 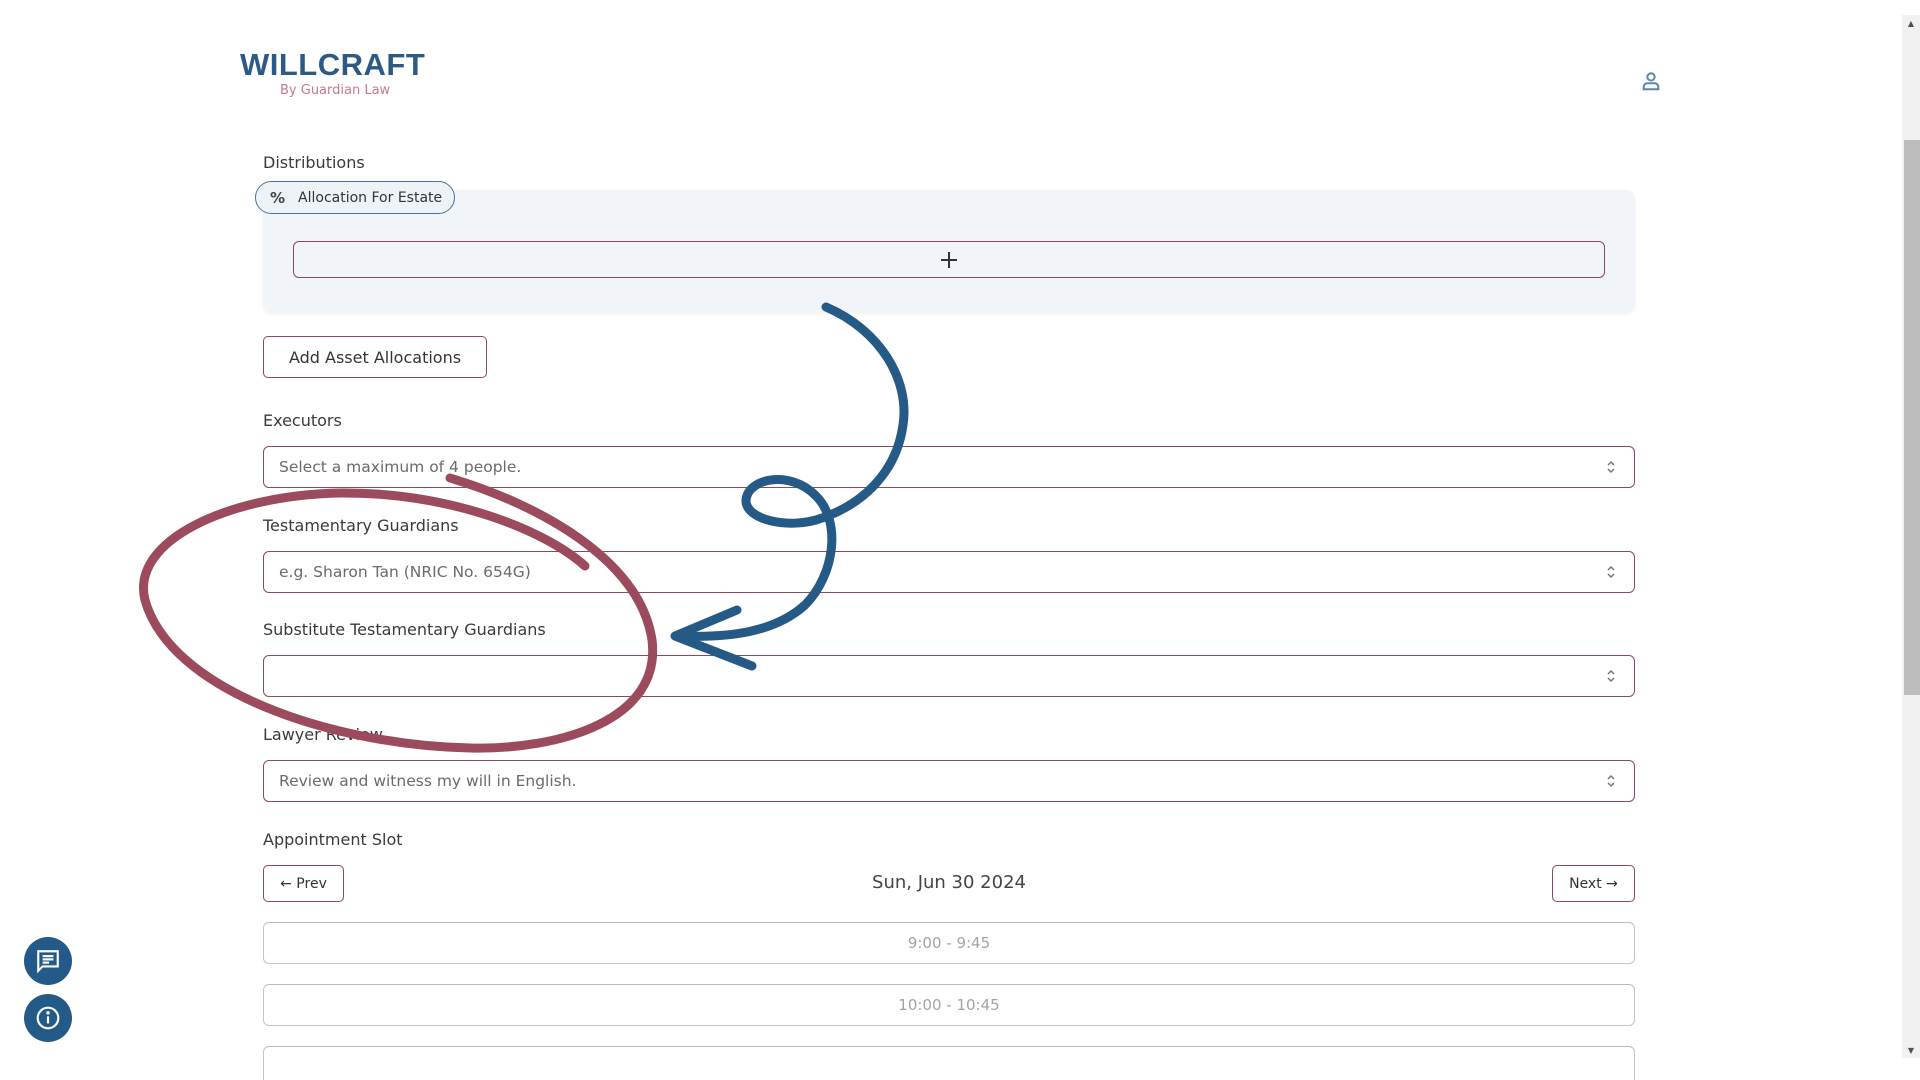 What do you see at coordinates (1911, 23) in the screenshot?
I see `scroll-up-arrow-icon: ▲` at bounding box center [1911, 23].